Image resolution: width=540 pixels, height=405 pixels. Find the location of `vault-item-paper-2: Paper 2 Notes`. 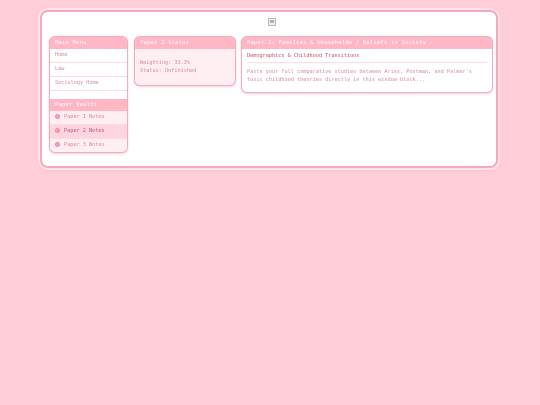

vault-item-paper-2: Paper 2 Notes is located at coordinates (88, 132).